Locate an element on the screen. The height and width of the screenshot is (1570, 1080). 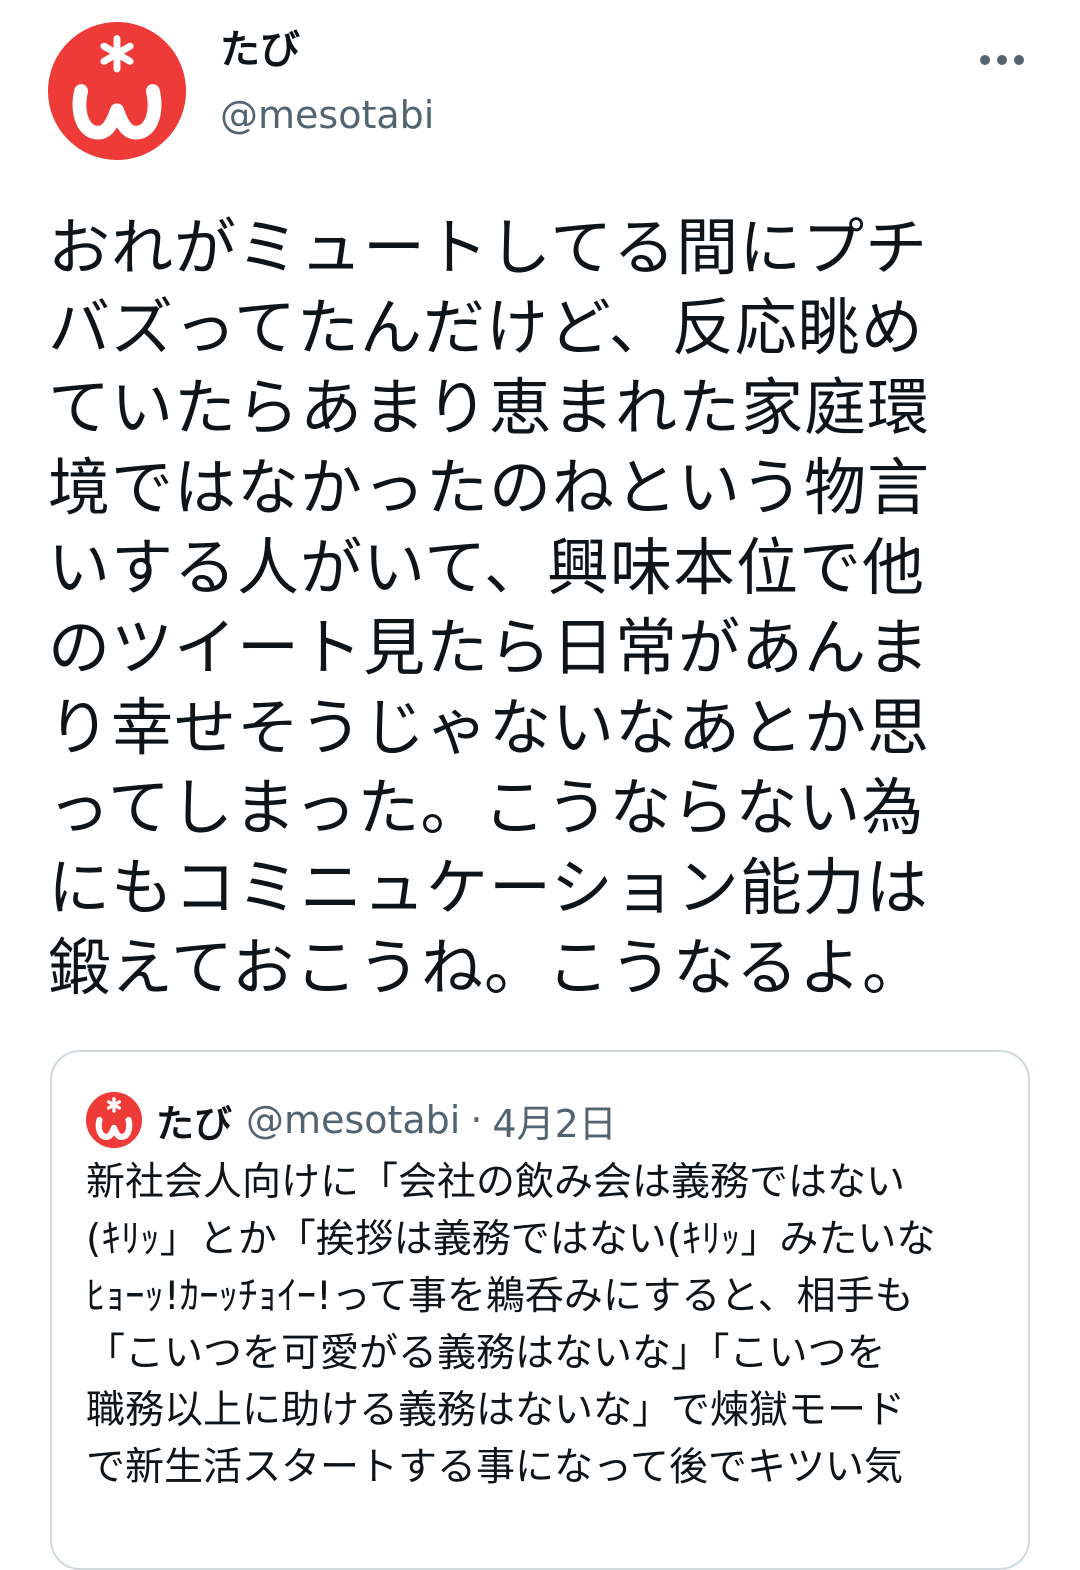
quoted-date: 4月2日 is located at coordinates (554, 1123).